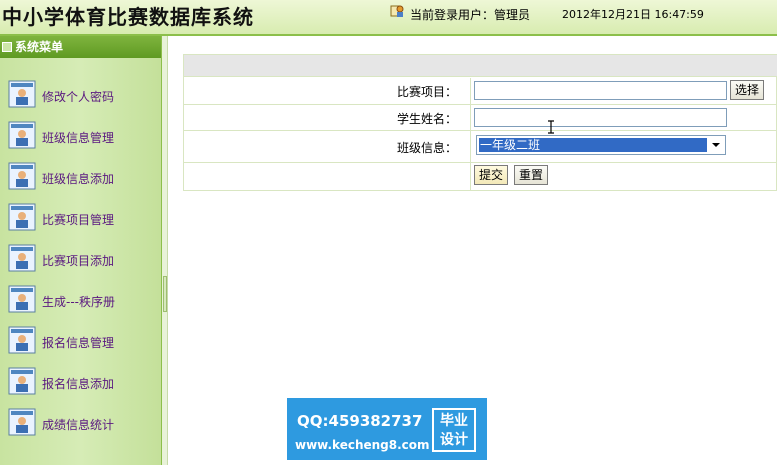 Image resolution: width=777 pixels, height=465 pixels. What do you see at coordinates (747, 90) in the screenshot?
I see `choose-button: 选择` at bounding box center [747, 90].